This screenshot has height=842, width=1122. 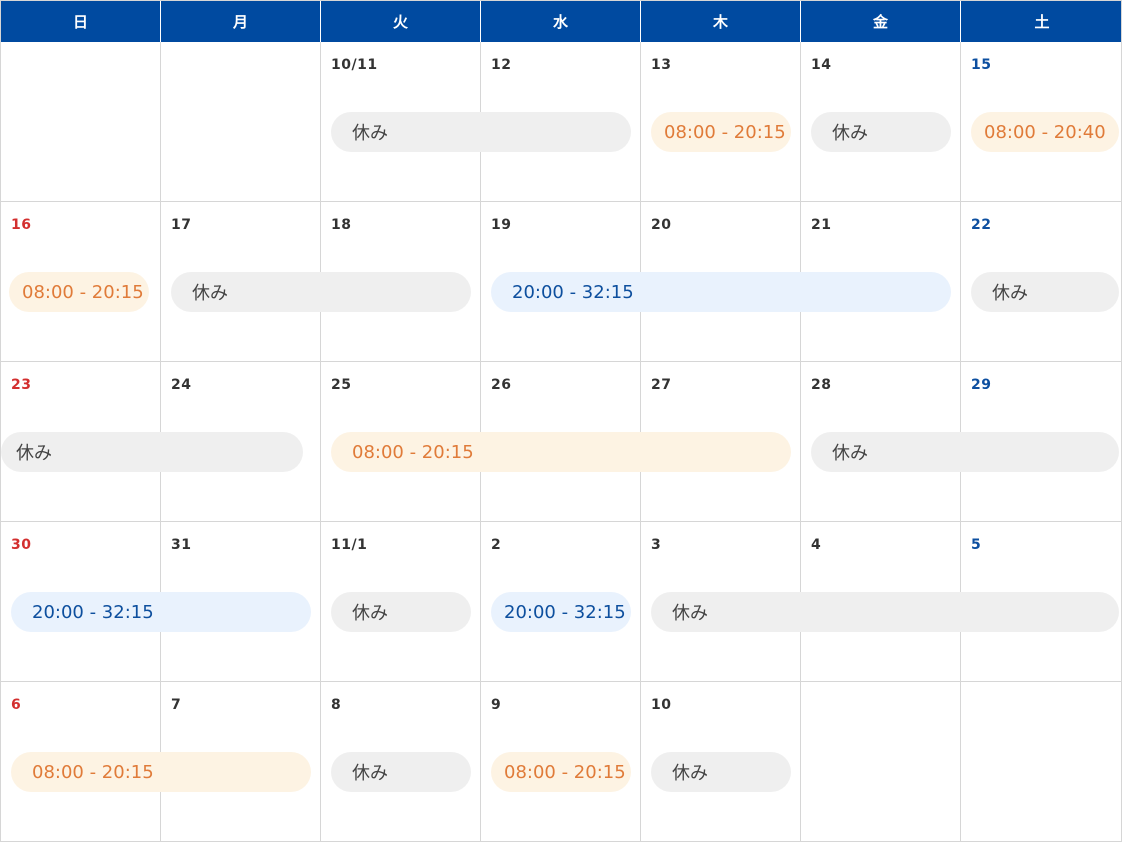 What do you see at coordinates (661, 225) in the screenshot?
I see `day-number: 20` at bounding box center [661, 225].